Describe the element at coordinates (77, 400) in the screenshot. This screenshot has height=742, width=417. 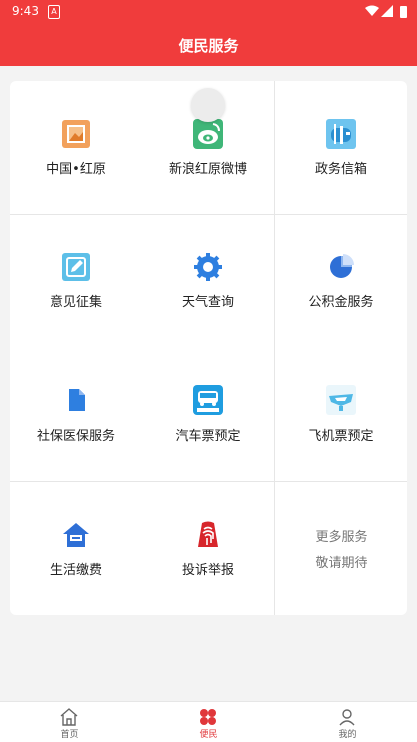
I see `document-icon` at that location.